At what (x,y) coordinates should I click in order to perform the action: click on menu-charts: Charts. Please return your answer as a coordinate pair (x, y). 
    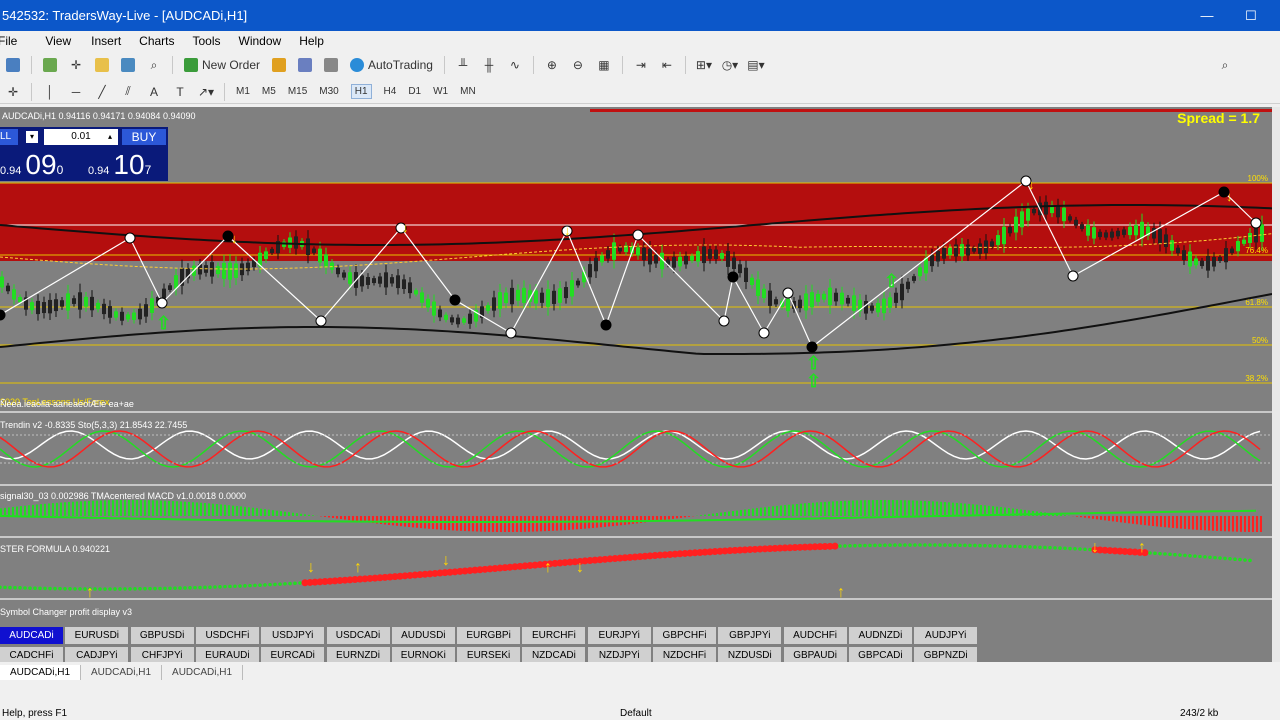
    Looking at the image, I should click on (161, 41).